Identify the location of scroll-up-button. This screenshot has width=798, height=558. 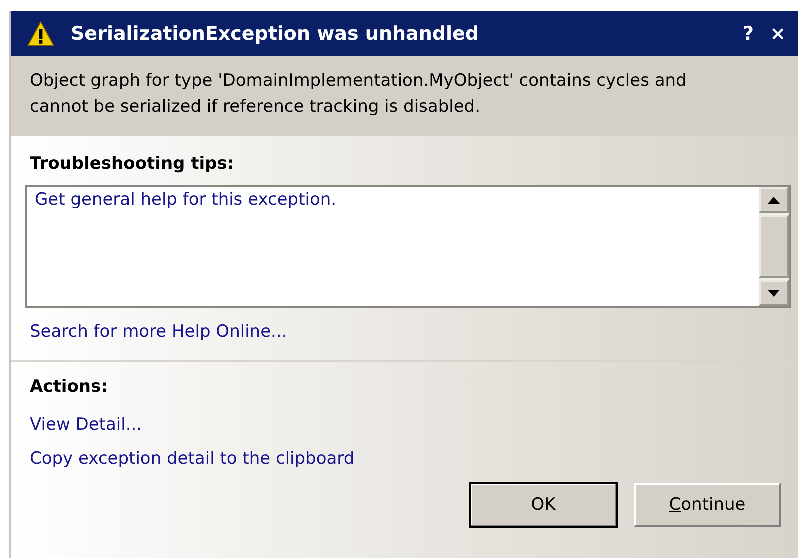
(774, 200).